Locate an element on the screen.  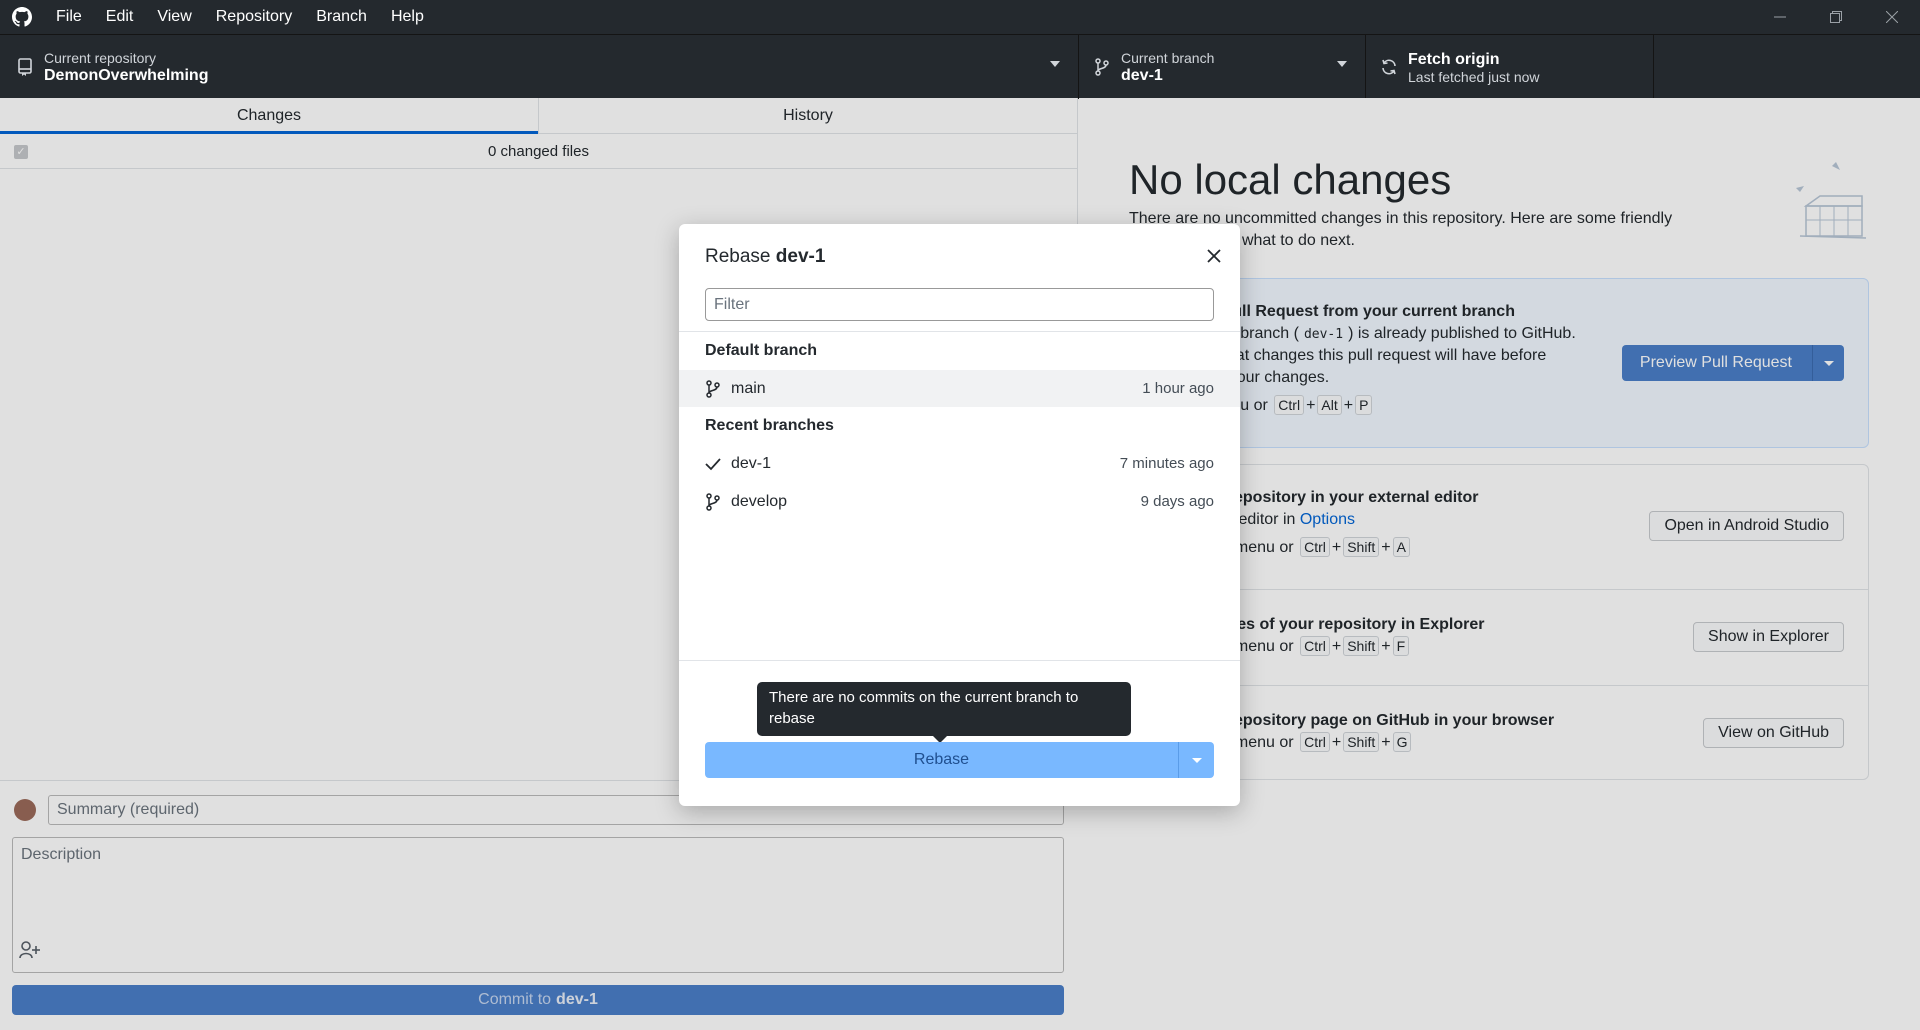
branch-item-main: main 1 hour ago is located at coordinates (959, 388).